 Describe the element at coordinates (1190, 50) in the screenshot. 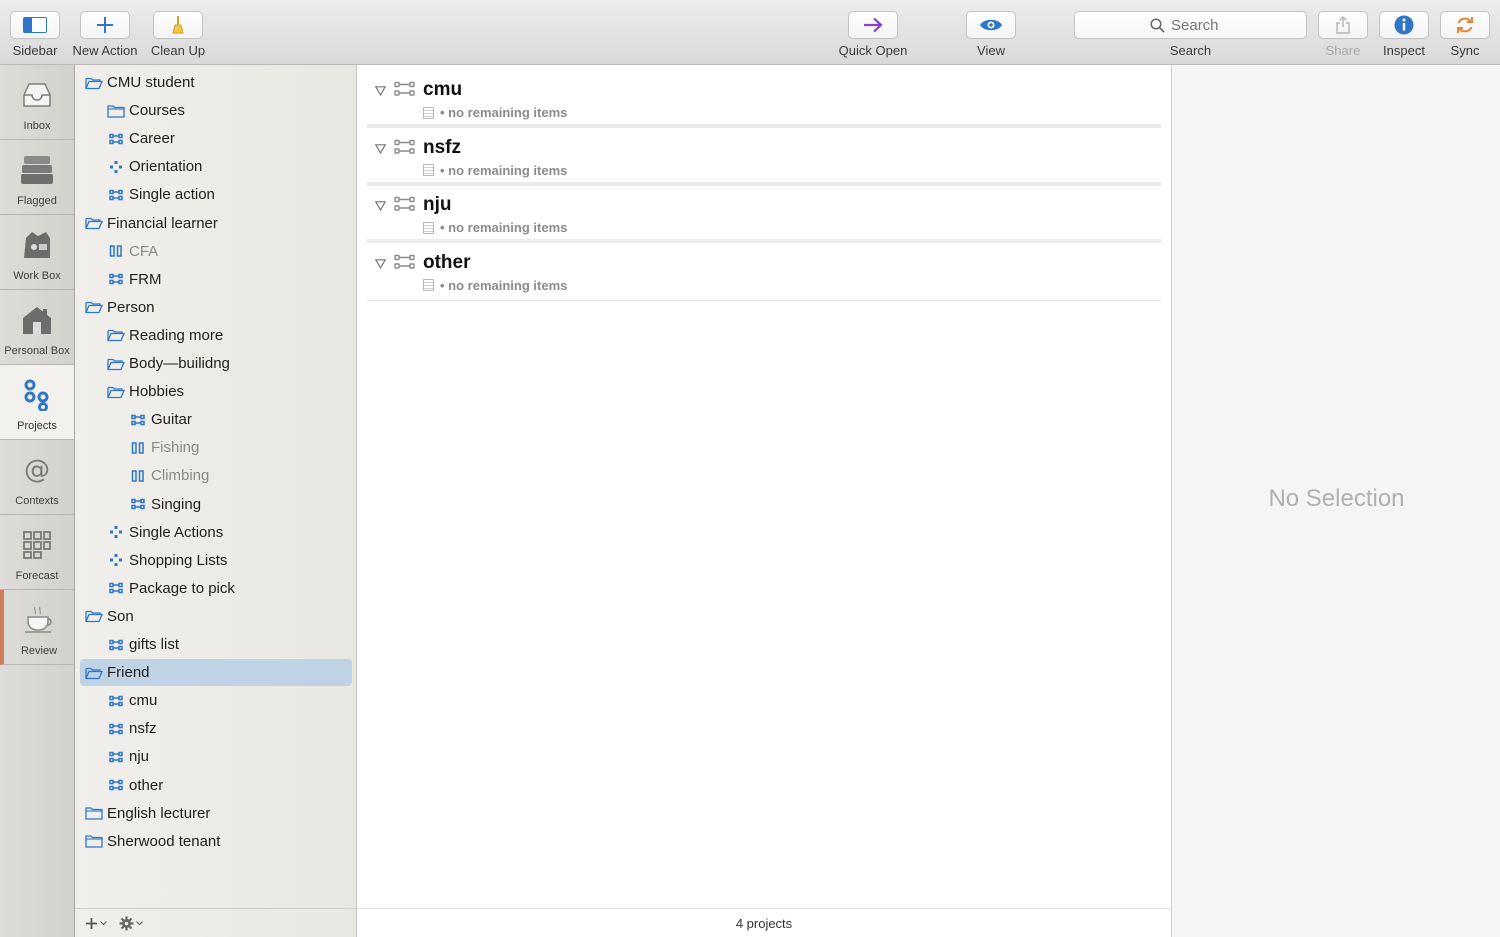

I see `search-label: Search` at that location.